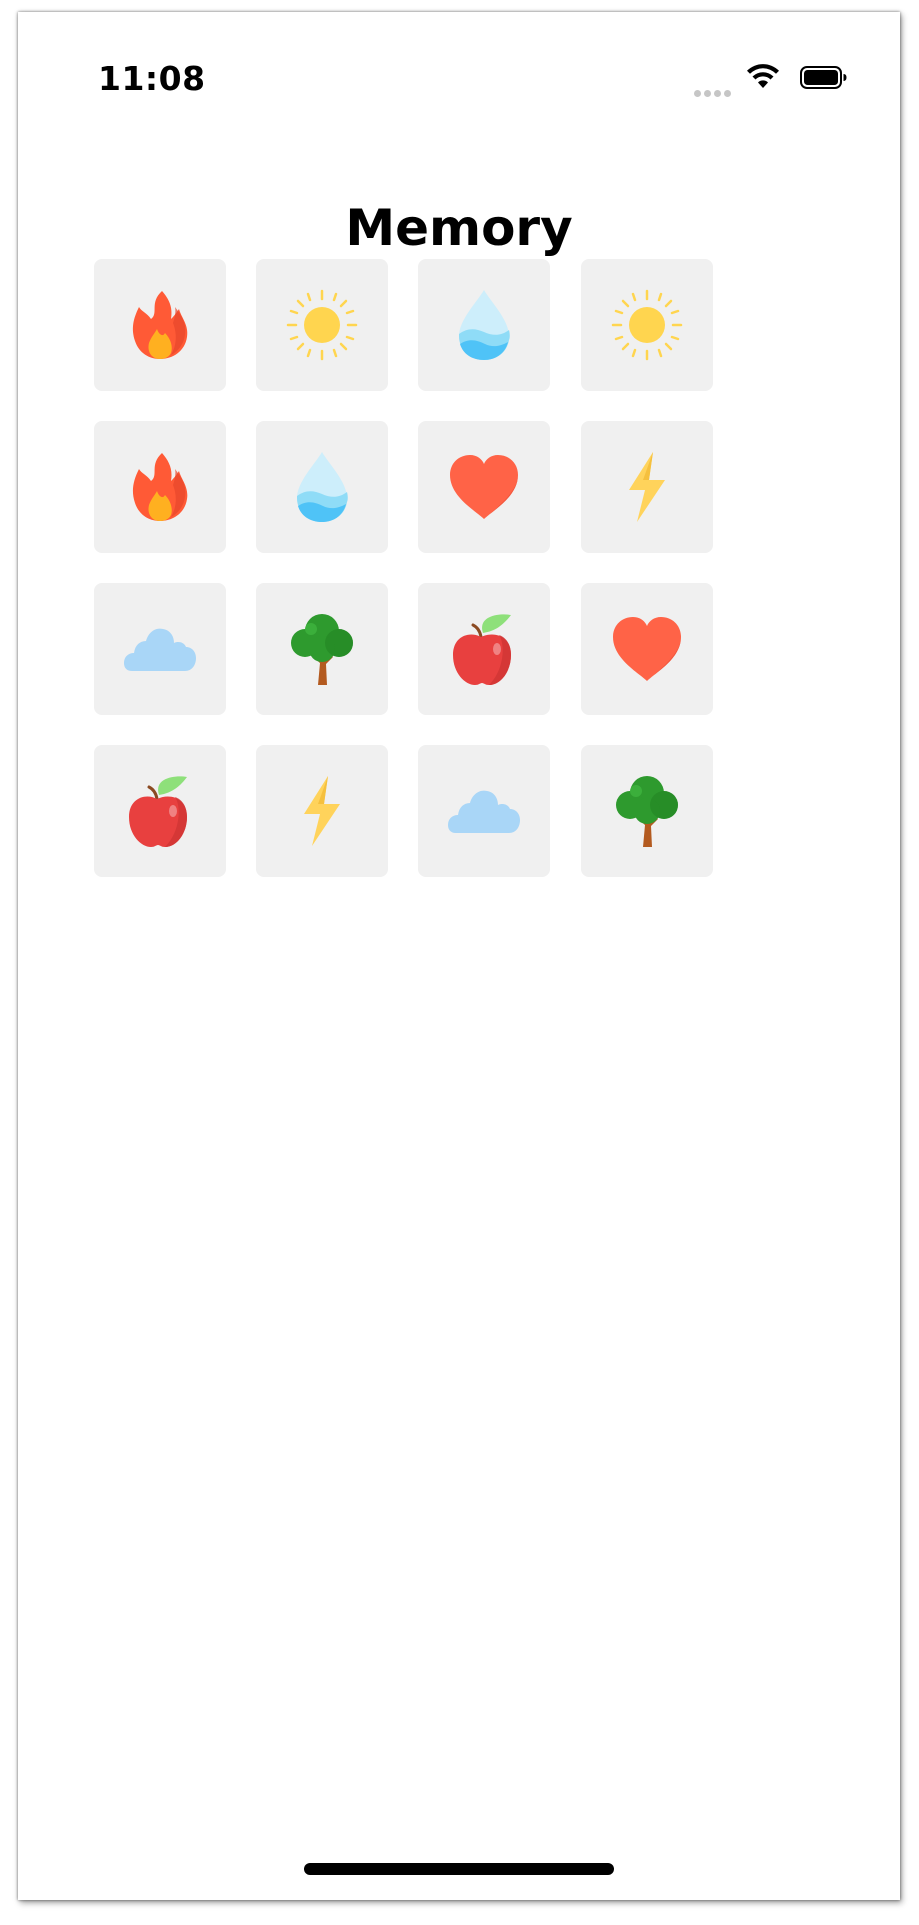 The image size is (919, 1925). I want to click on signal-dots-icon, so click(714, 91).